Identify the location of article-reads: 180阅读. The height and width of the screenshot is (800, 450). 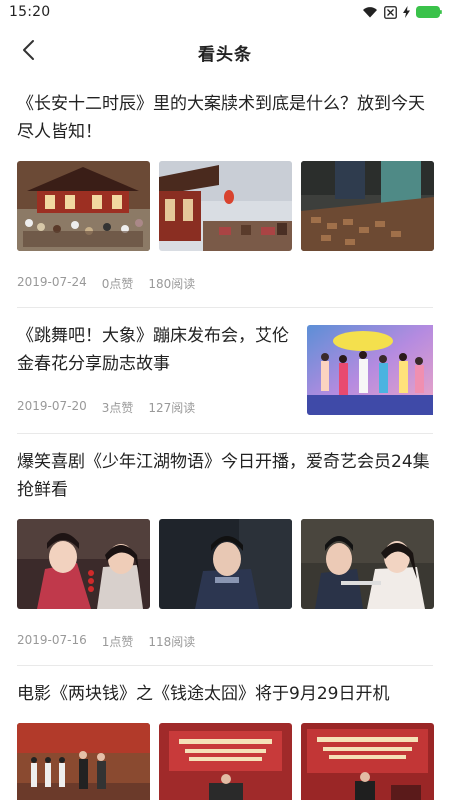
(172, 284).